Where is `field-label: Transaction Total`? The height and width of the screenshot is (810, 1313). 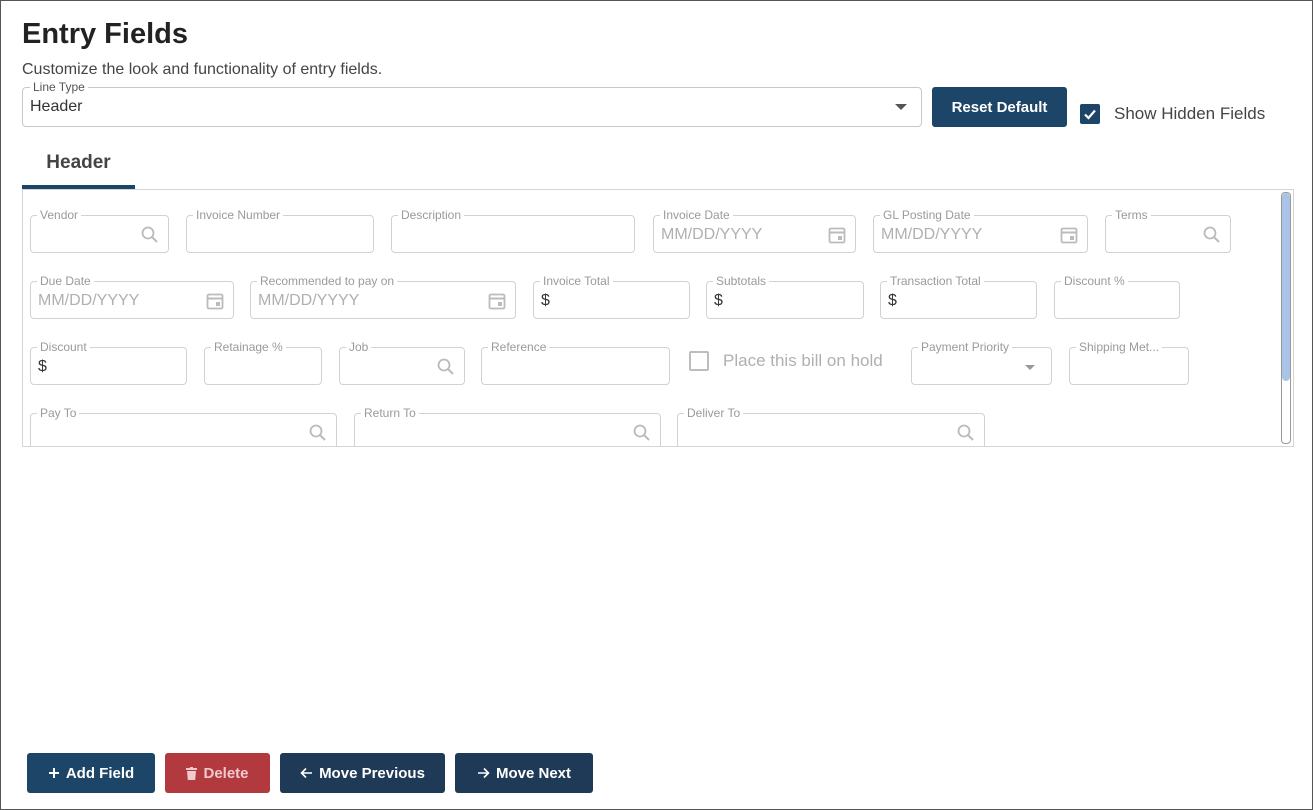
field-label: Transaction Total is located at coordinates (935, 281).